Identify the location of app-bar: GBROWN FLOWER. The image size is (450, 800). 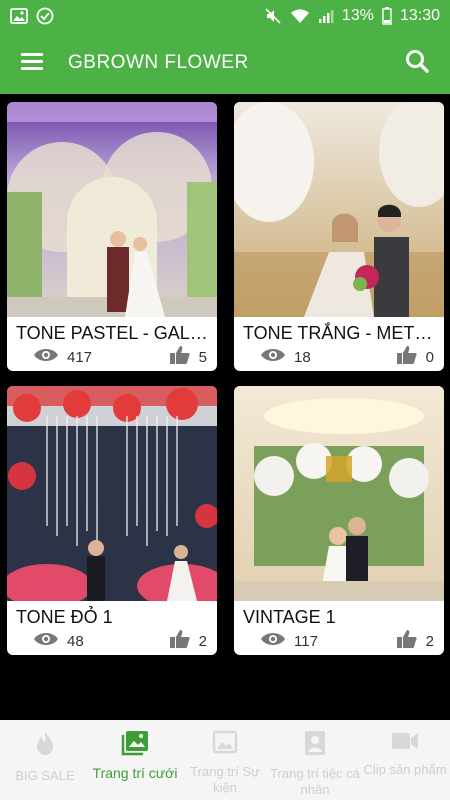
(225, 63).